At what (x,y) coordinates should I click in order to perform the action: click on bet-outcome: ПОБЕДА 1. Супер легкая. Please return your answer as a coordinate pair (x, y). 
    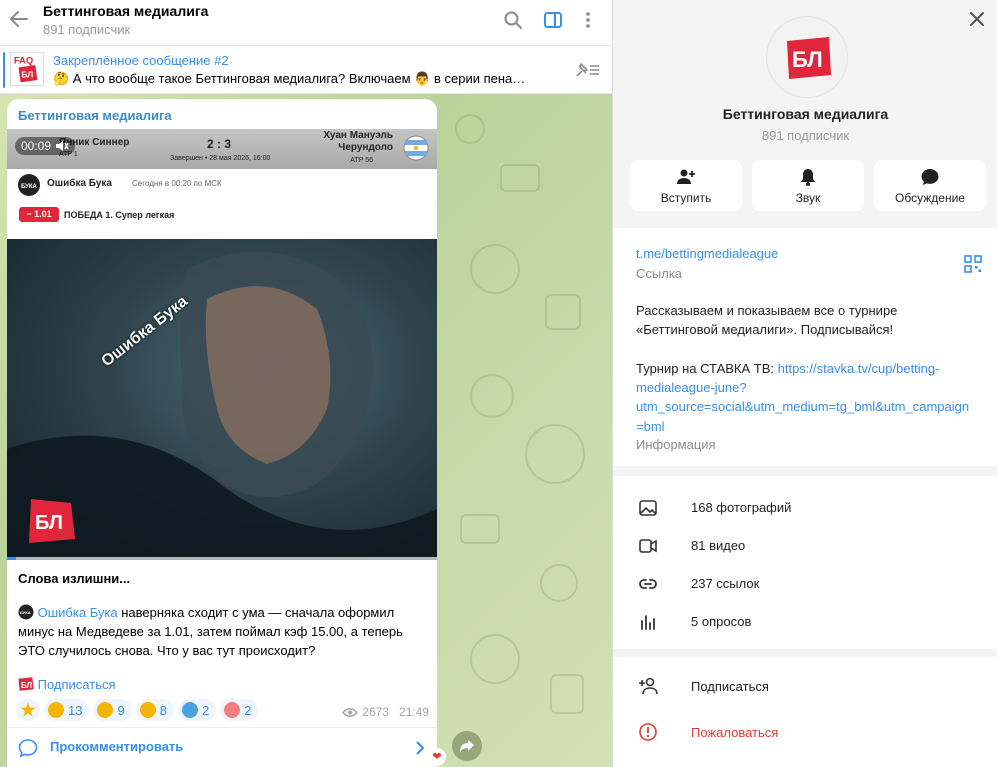
    Looking at the image, I should click on (119, 215).